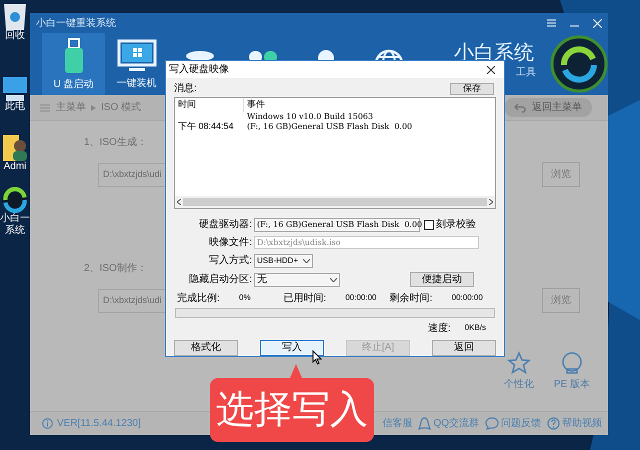  What do you see at coordinates (491, 202) in the screenshot?
I see `scroll-right-icon` at bounding box center [491, 202].